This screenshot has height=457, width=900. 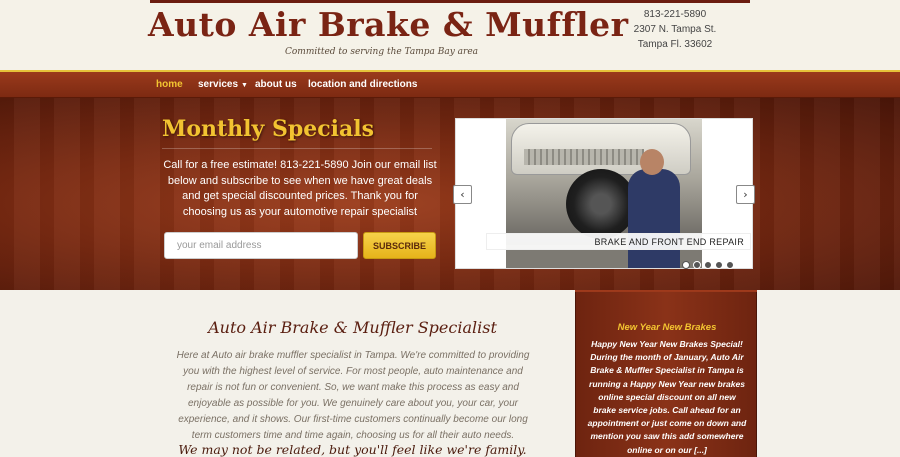 I want to click on slide-caption: BRAKE AND FRONT END REPAIR, so click(x=618, y=241).